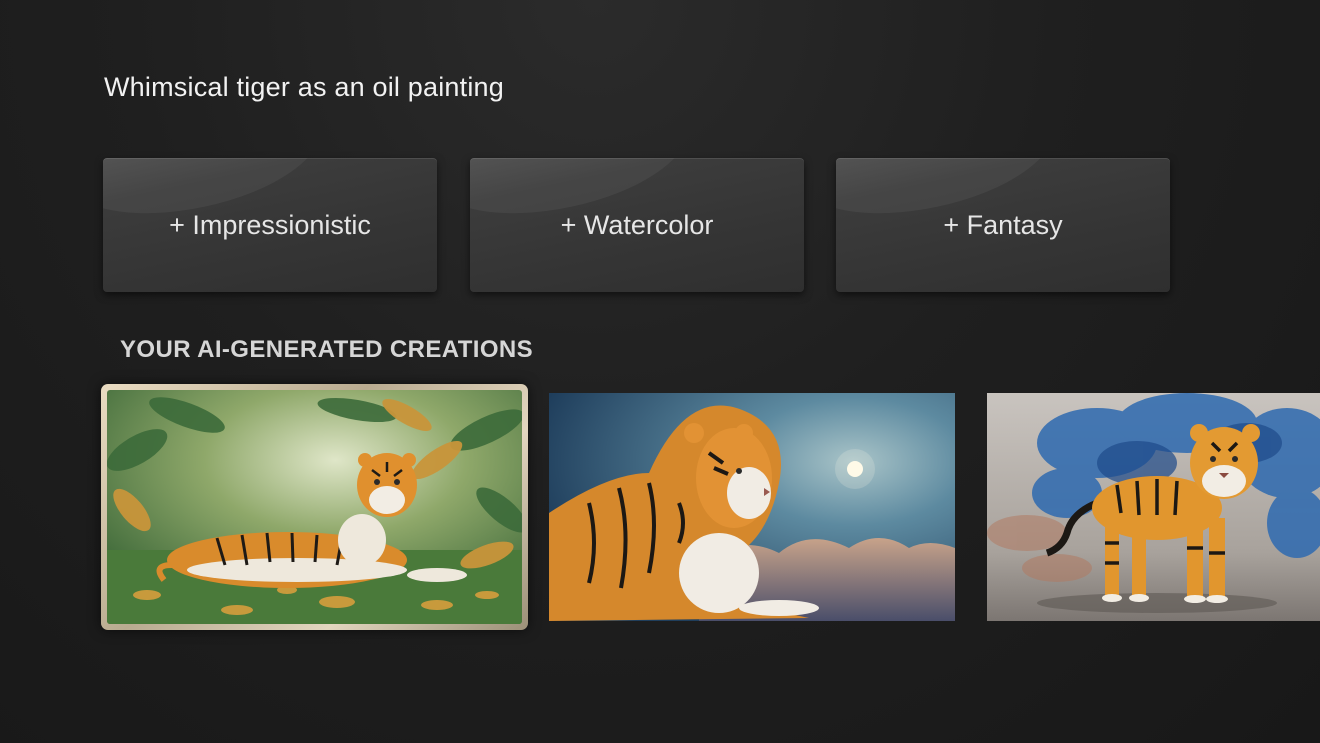 The image size is (1320, 743). I want to click on chip-label: + Watercolor, so click(637, 224).